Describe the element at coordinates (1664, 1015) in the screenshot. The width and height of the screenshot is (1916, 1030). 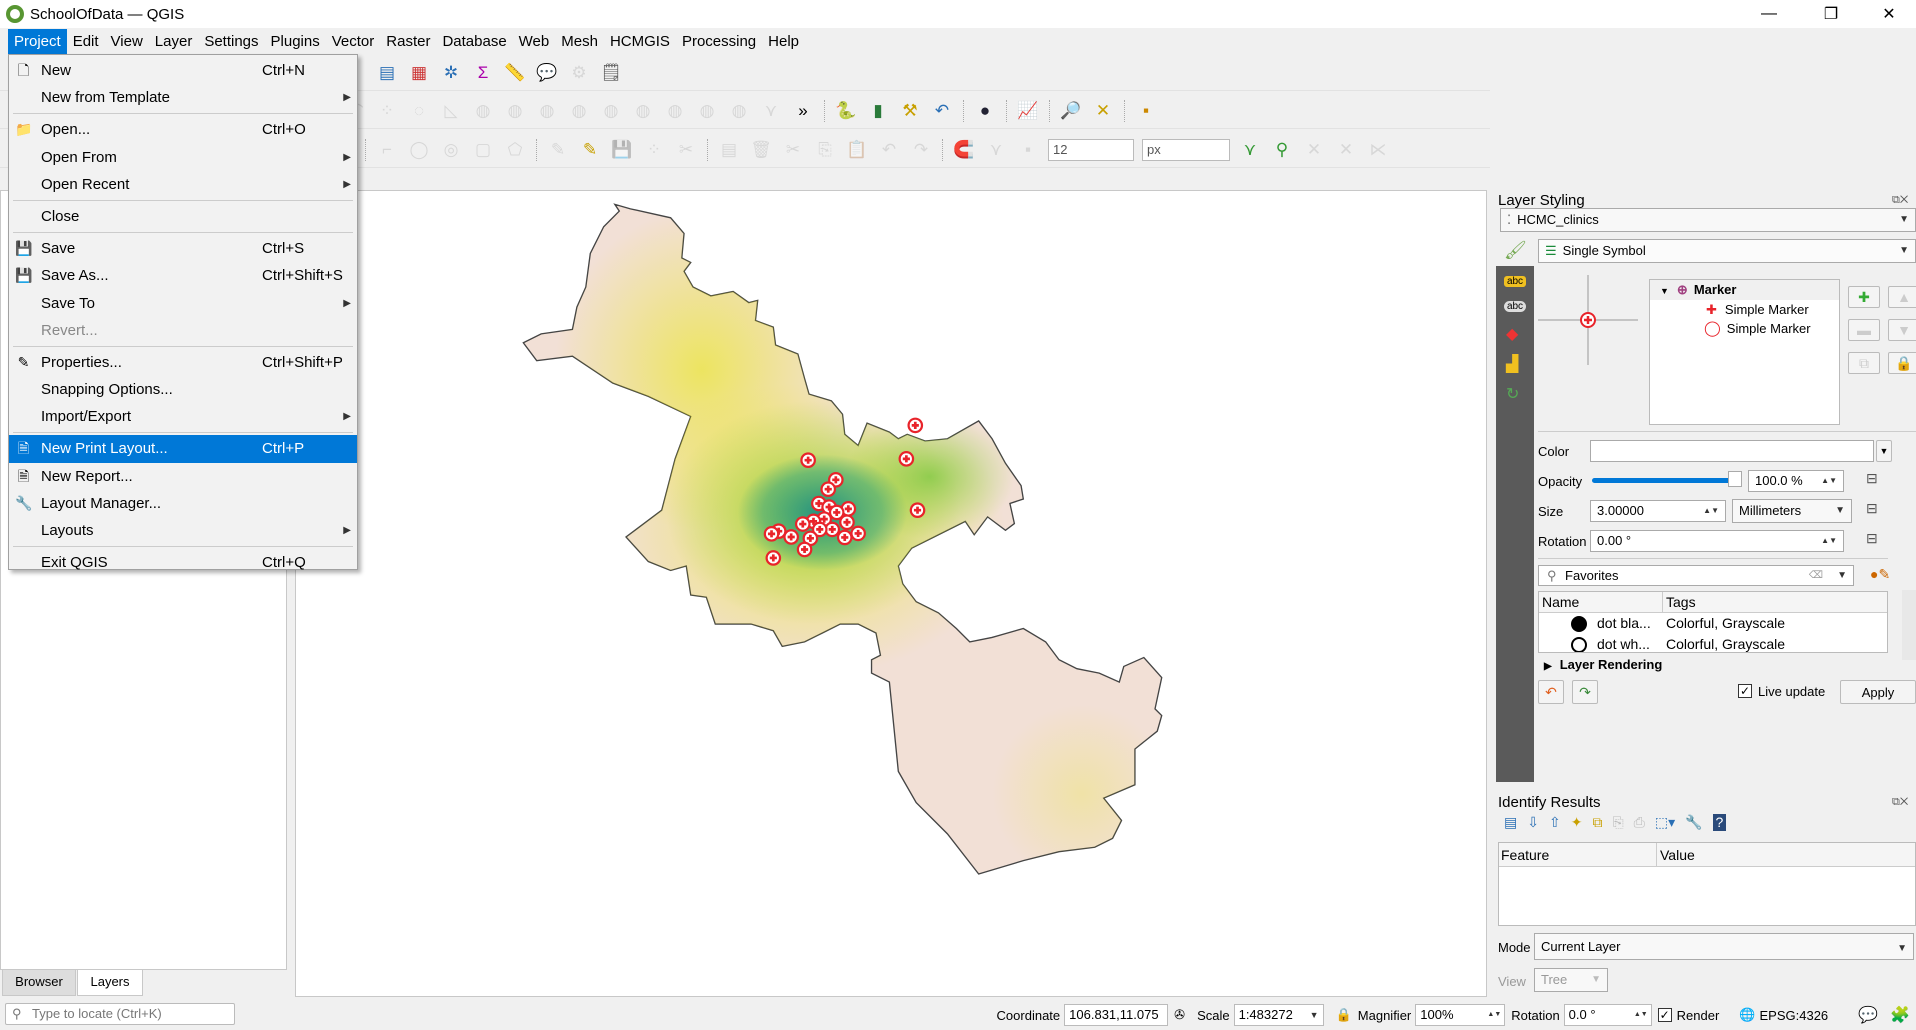
I see `render-checkbox: ✓` at that location.